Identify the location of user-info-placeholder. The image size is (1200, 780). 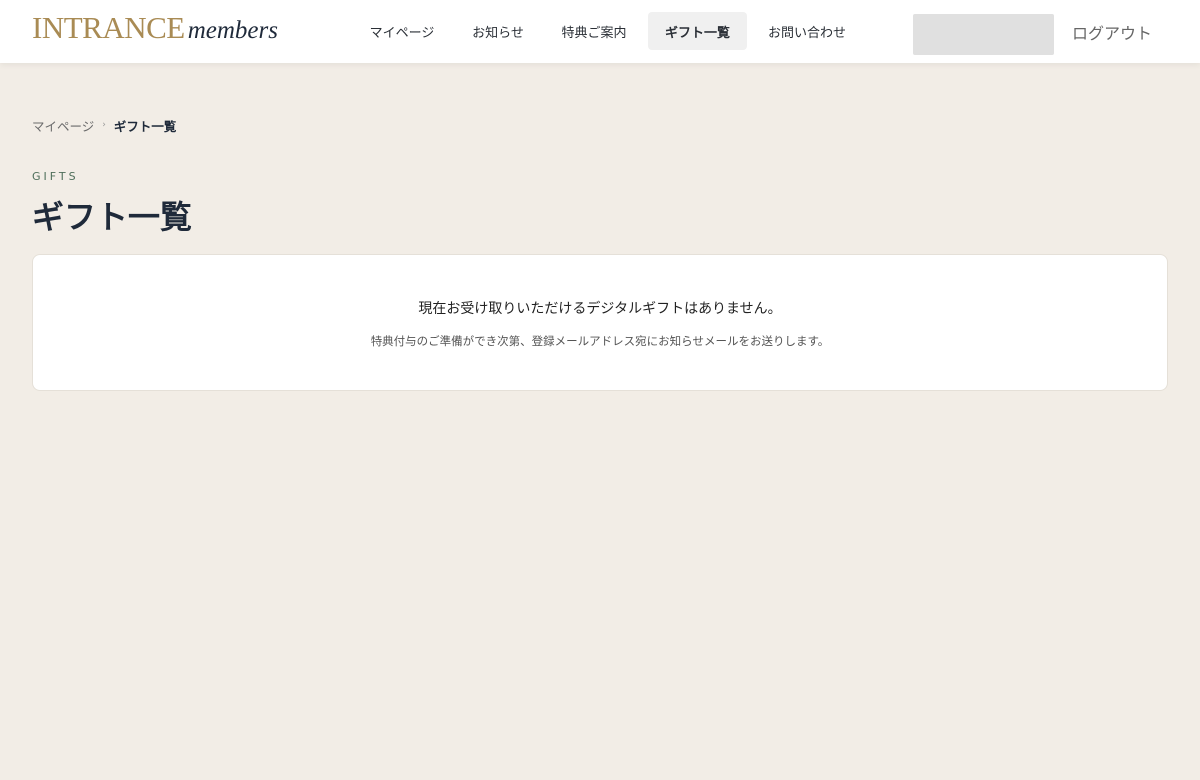
(983, 34).